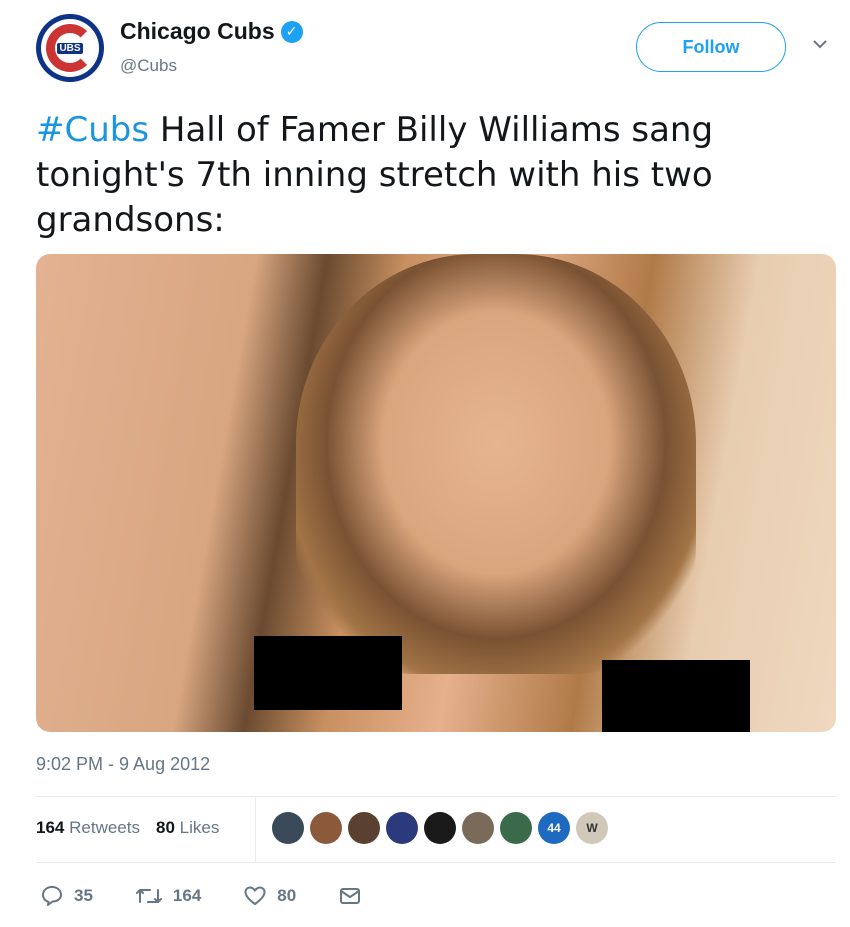 The height and width of the screenshot is (927, 850). I want to click on stats-divider, so click(255, 829).